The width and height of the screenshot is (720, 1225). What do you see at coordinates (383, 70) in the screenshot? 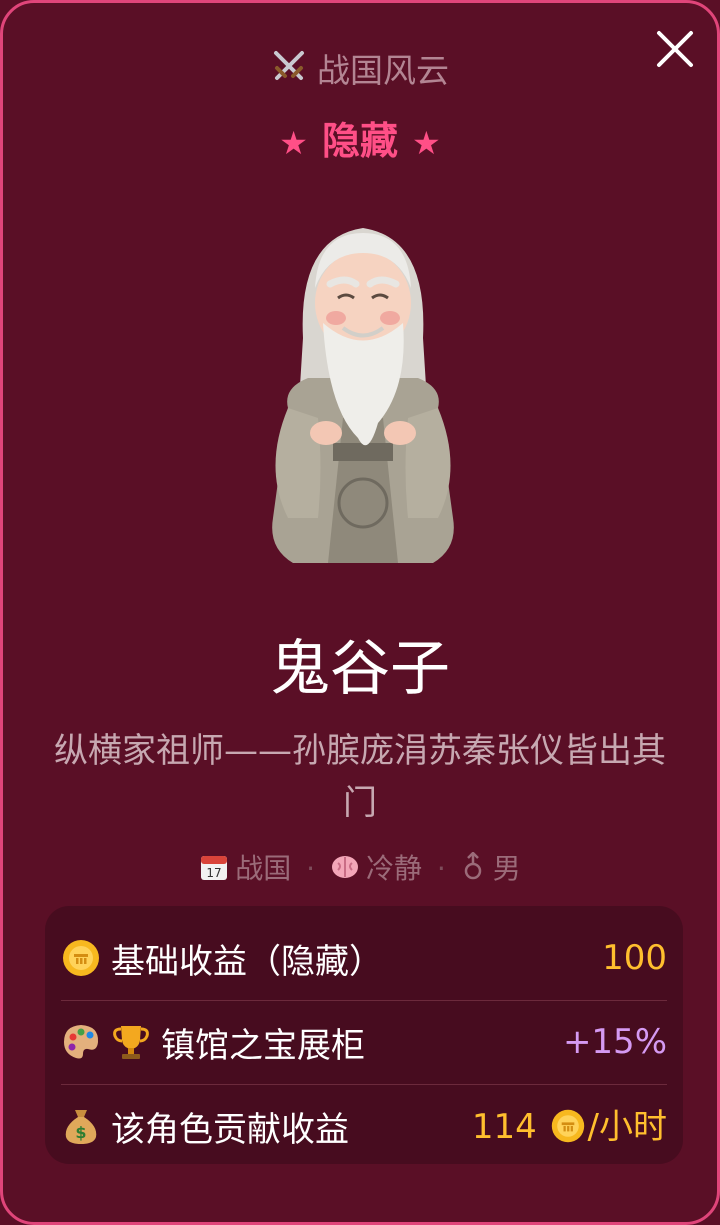
I see `era-label: 战国风云` at bounding box center [383, 70].